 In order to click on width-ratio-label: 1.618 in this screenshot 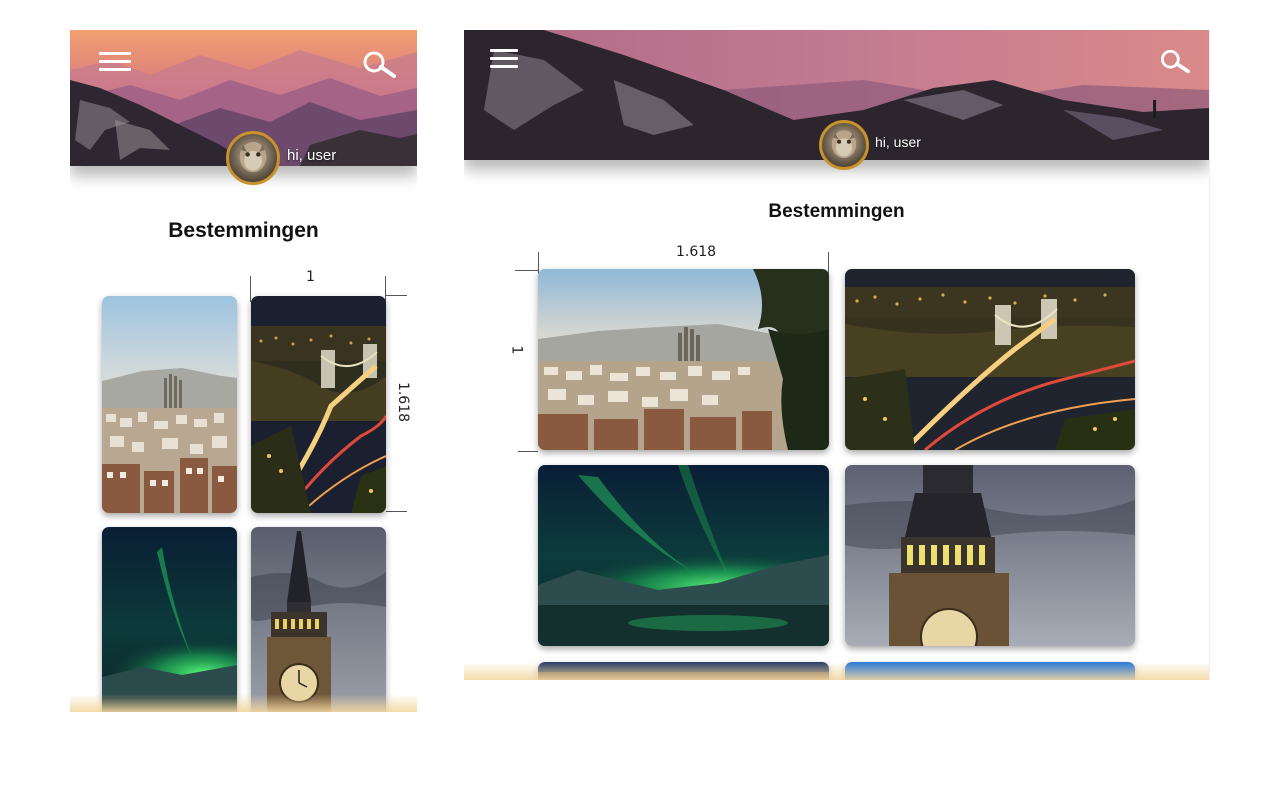, I will do `click(696, 252)`.